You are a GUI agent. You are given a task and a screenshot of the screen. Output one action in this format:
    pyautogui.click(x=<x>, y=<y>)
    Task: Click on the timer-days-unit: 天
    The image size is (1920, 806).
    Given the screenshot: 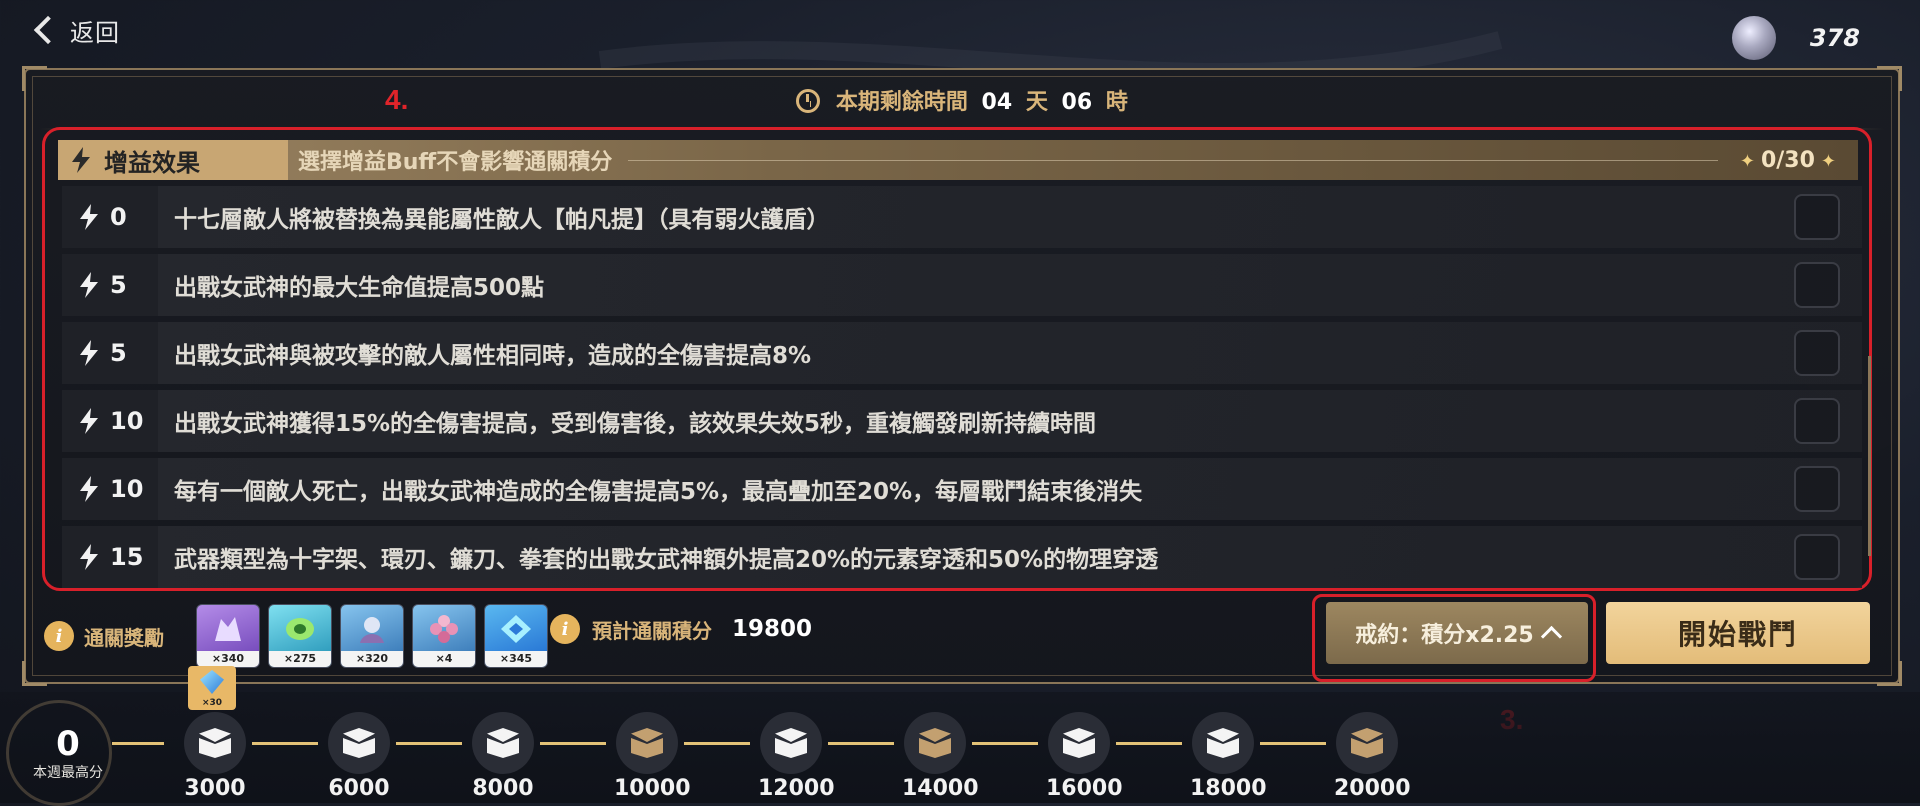 What is the action you would take?
    pyautogui.click(x=1036, y=102)
    